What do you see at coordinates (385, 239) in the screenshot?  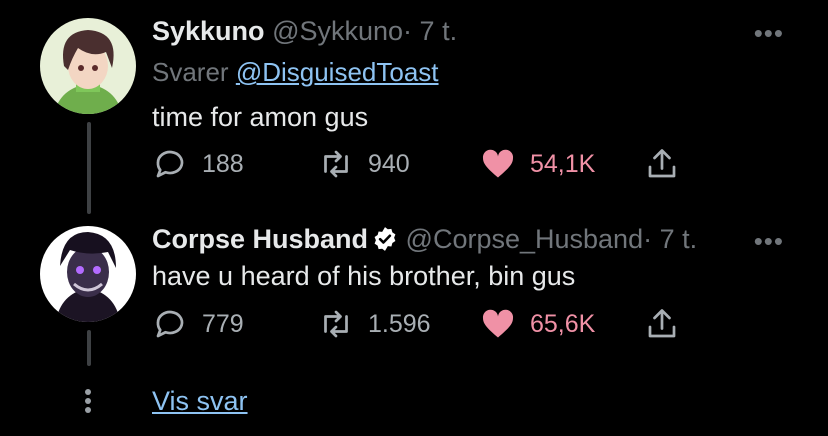 I see `verified-icon` at bounding box center [385, 239].